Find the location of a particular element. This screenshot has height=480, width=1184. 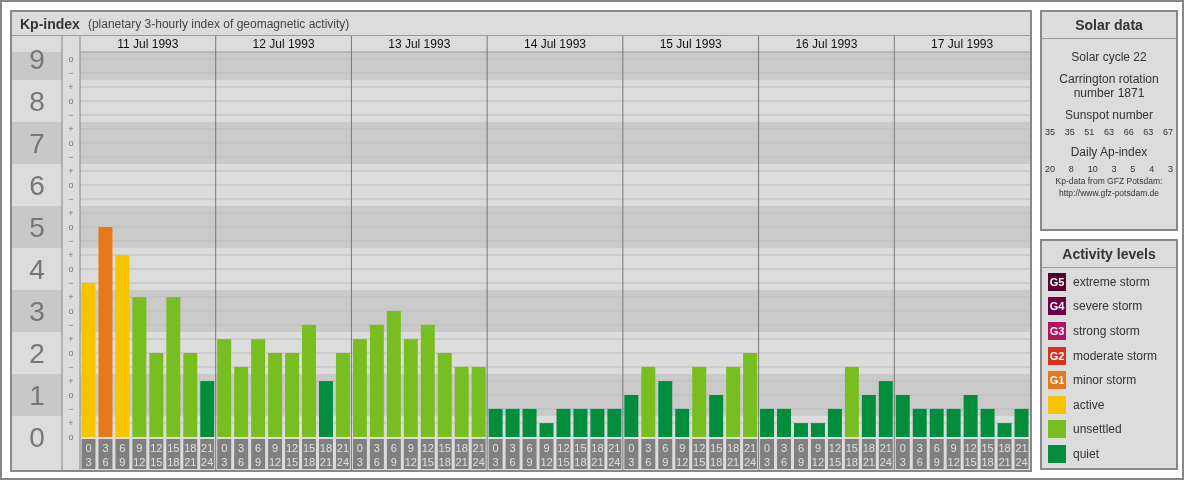

level-label: moderate storm is located at coordinates (1115, 355).